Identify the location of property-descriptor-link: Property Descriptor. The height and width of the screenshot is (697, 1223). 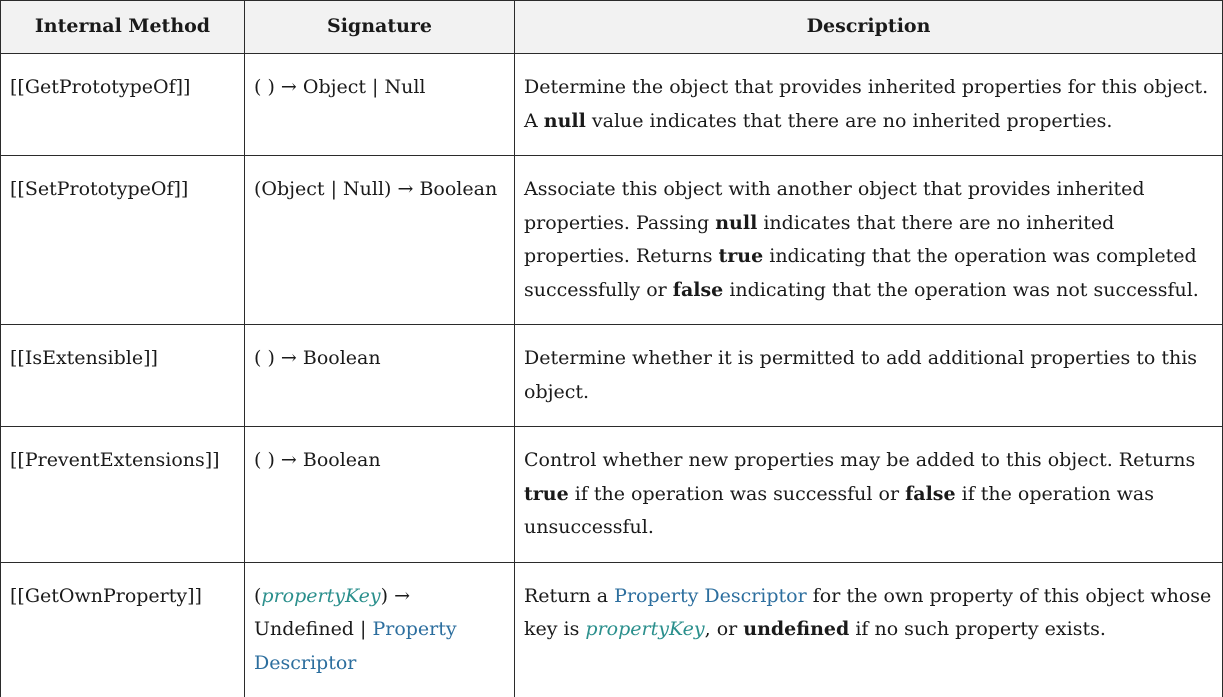
(710, 596).